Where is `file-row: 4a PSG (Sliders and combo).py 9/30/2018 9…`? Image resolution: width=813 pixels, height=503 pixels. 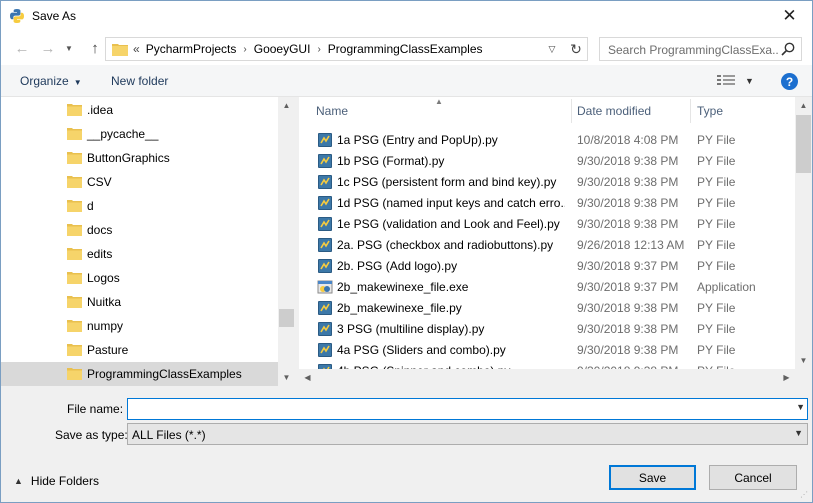 file-row: 4a PSG (Sliders and combo).py 9/30/2018 9… is located at coordinates (547, 349).